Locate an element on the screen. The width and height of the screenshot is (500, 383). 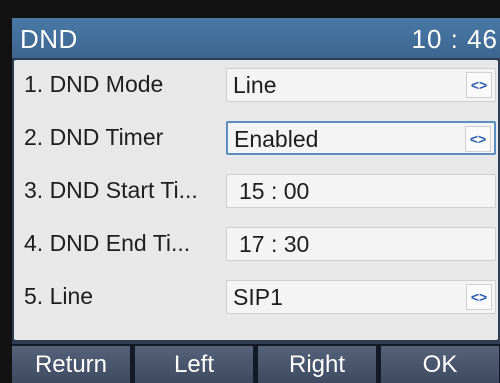
setting-value: 17 : 30 is located at coordinates (274, 244).